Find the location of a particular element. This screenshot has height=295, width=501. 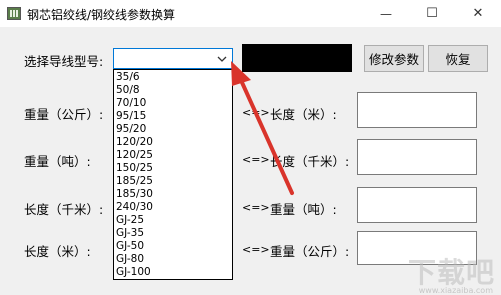

weight-t-right-label: 重量（吨）: is located at coordinates (303, 209).